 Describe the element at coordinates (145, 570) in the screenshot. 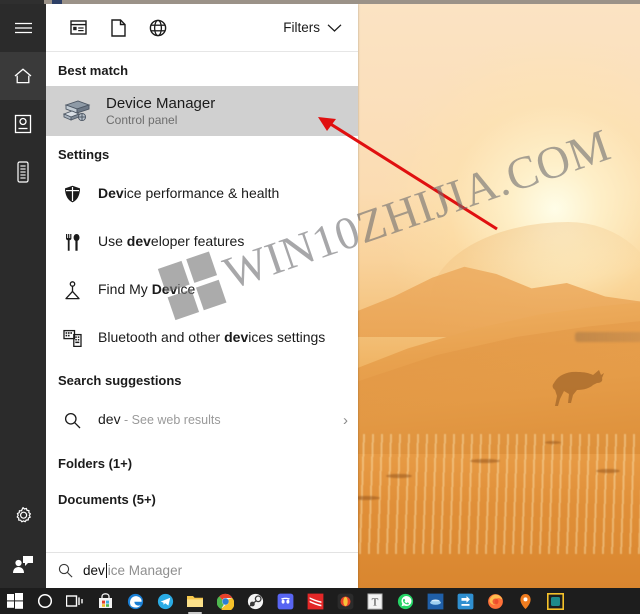

I see `search-autocomplete-text: ice Manager` at that location.